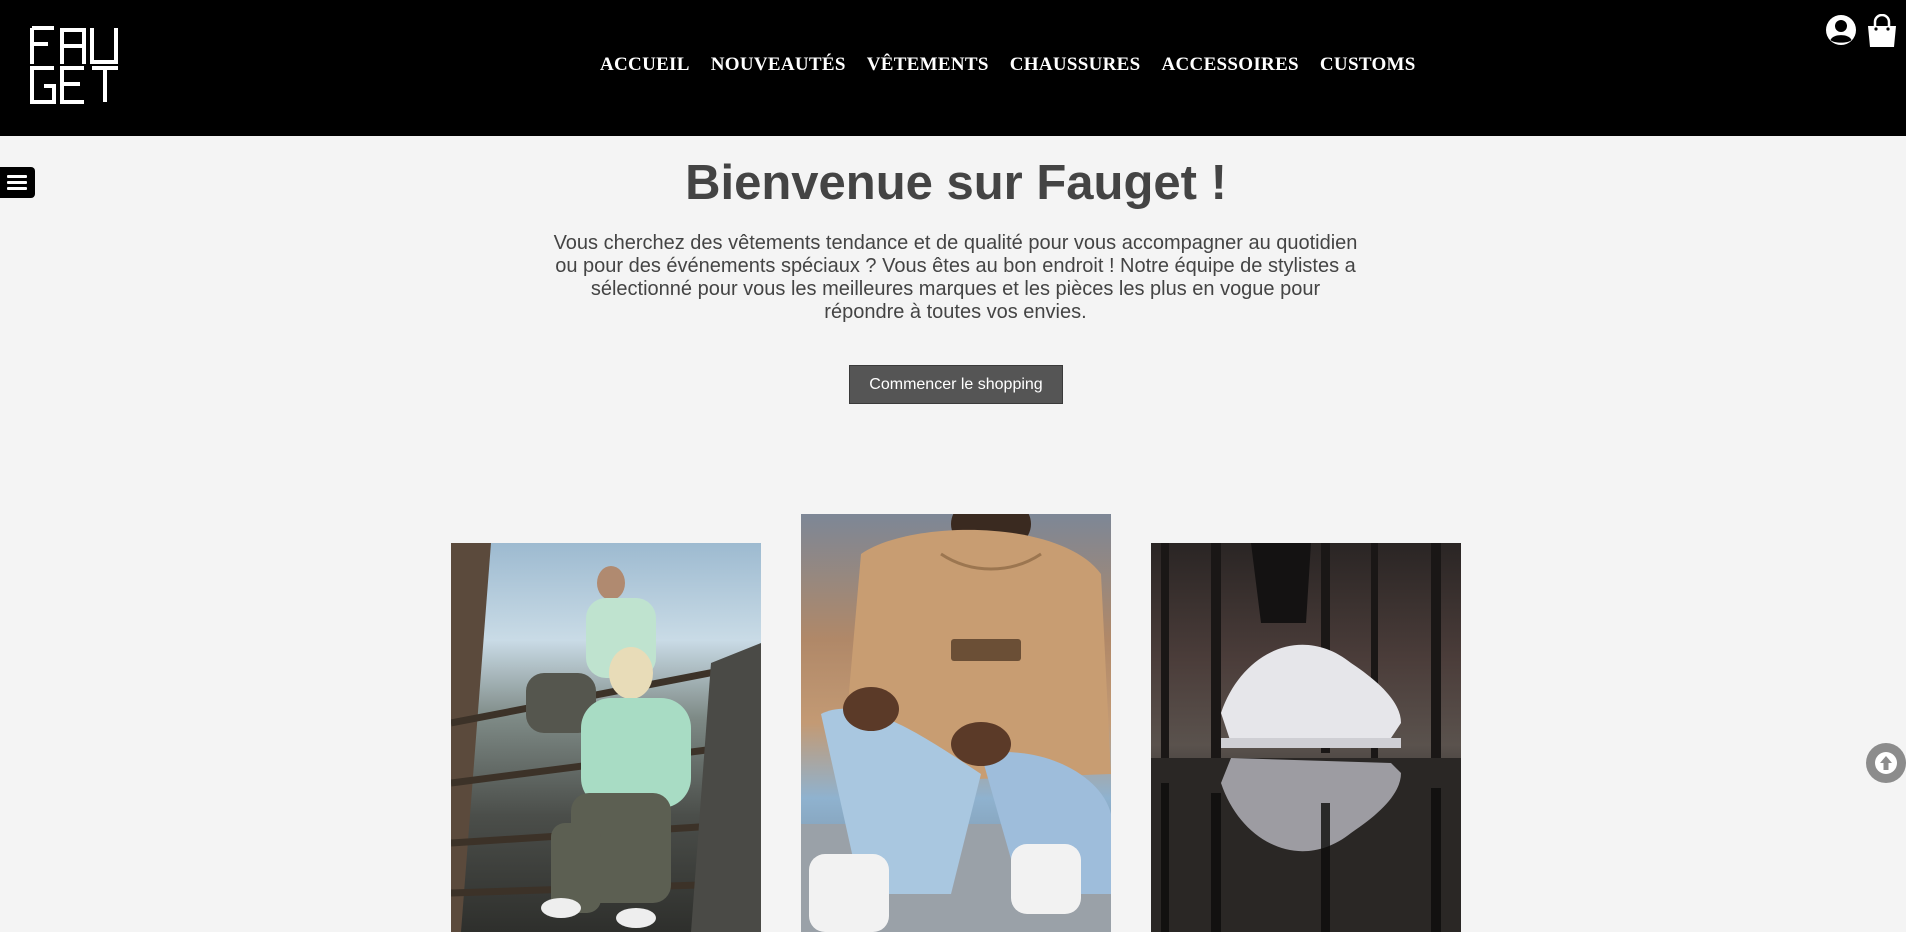  Describe the element at coordinates (928, 65) in the screenshot. I see `nav-item-vetements: VÊTEMENTS` at that location.